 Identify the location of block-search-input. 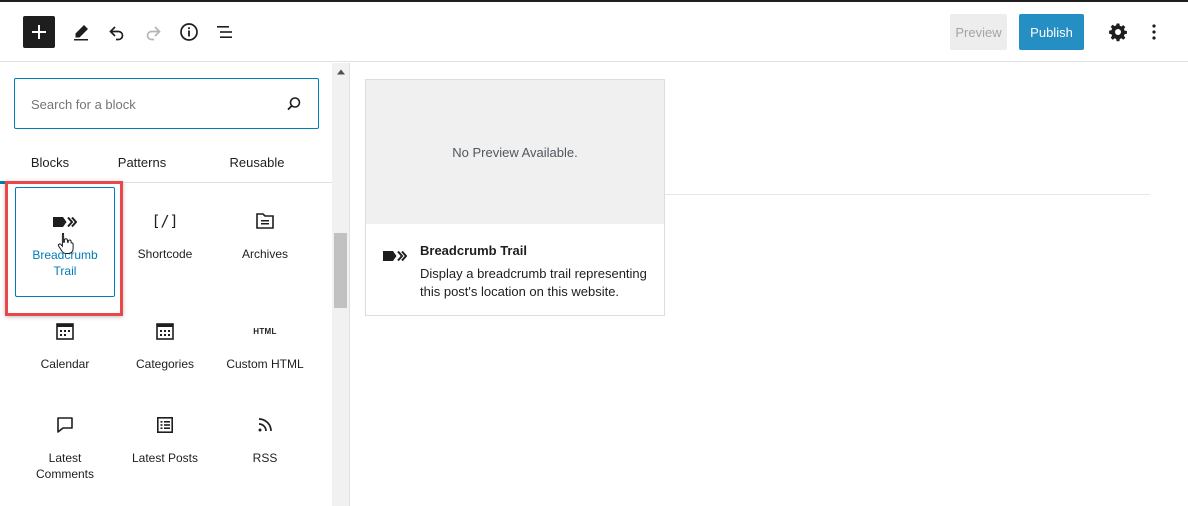
(151, 104).